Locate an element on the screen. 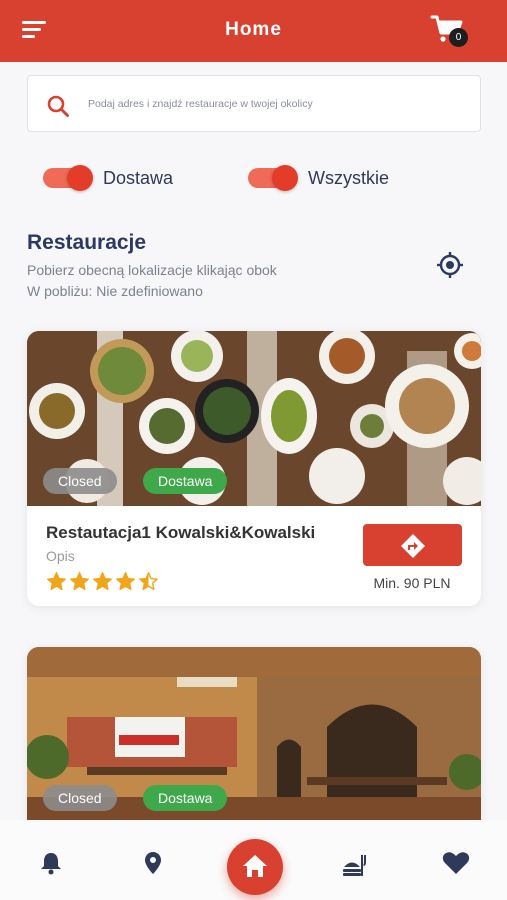  food-icon is located at coordinates (354, 865).